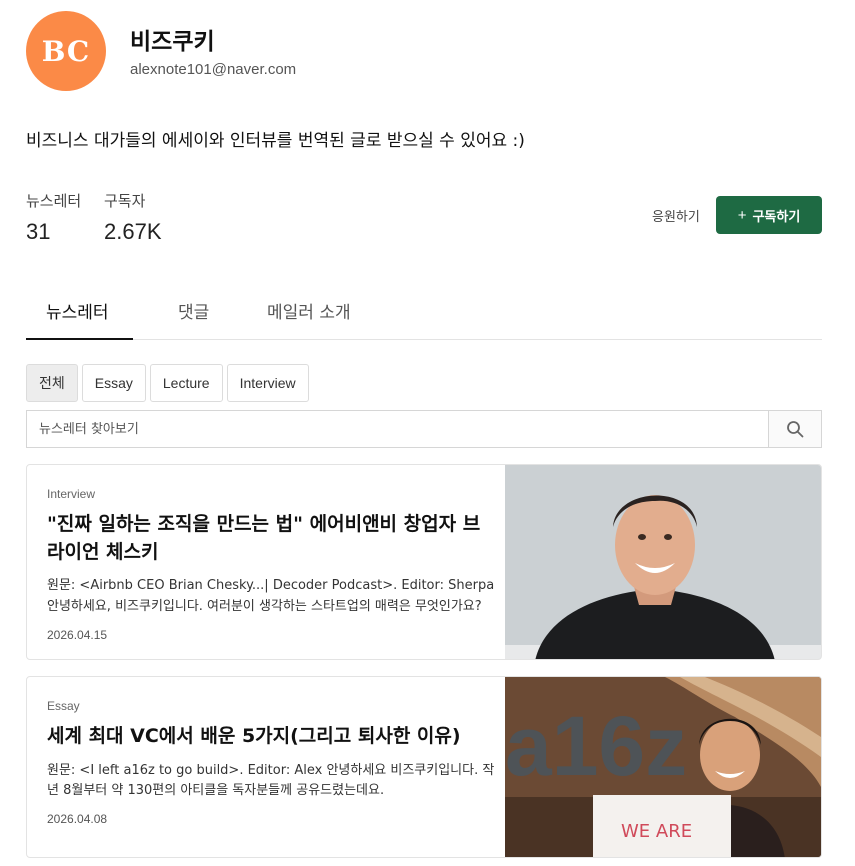 The image size is (855, 866). What do you see at coordinates (38, 231) in the screenshot?
I see `newsletter-count-value: 31` at bounding box center [38, 231].